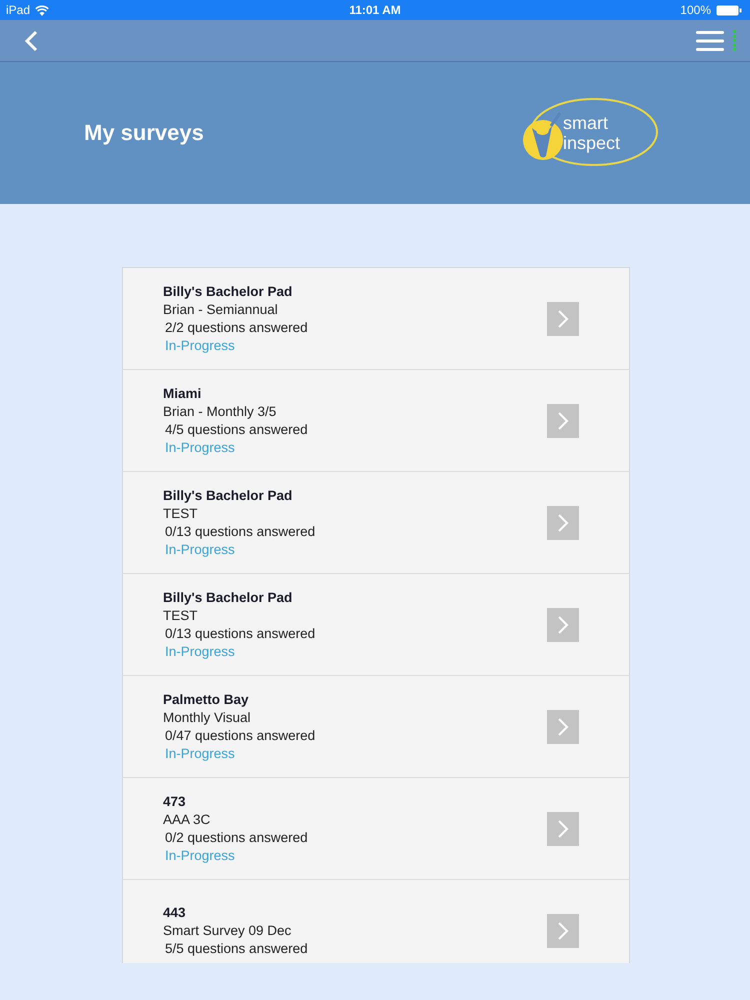 The height and width of the screenshot is (1000, 750). Describe the element at coordinates (236, 327) in the screenshot. I see `questions-count: 2/2 questions answered` at that location.